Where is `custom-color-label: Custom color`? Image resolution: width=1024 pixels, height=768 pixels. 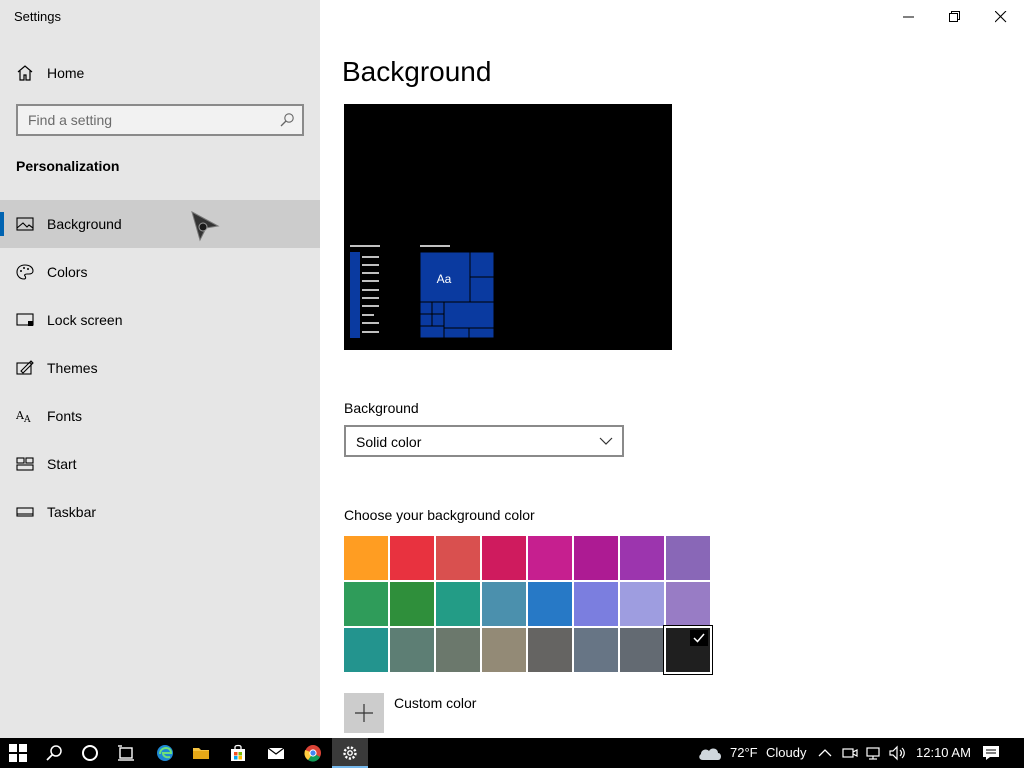 custom-color-label: Custom color is located at coordinates (435, 703).